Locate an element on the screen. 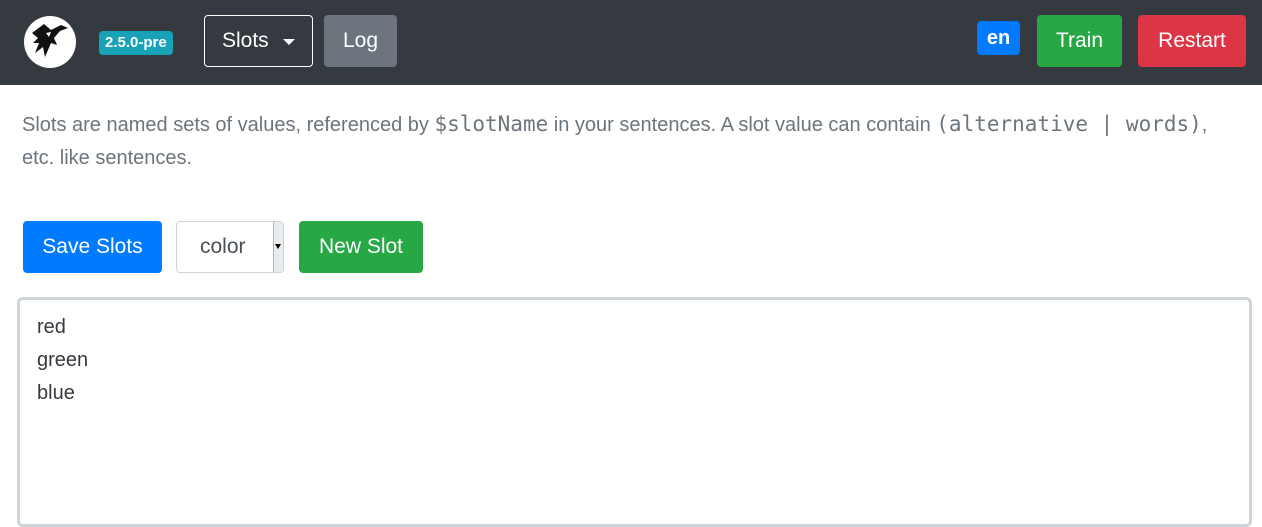 The image size is (1262, 527). slot-value-line: red is located at coordinates (51, 327).